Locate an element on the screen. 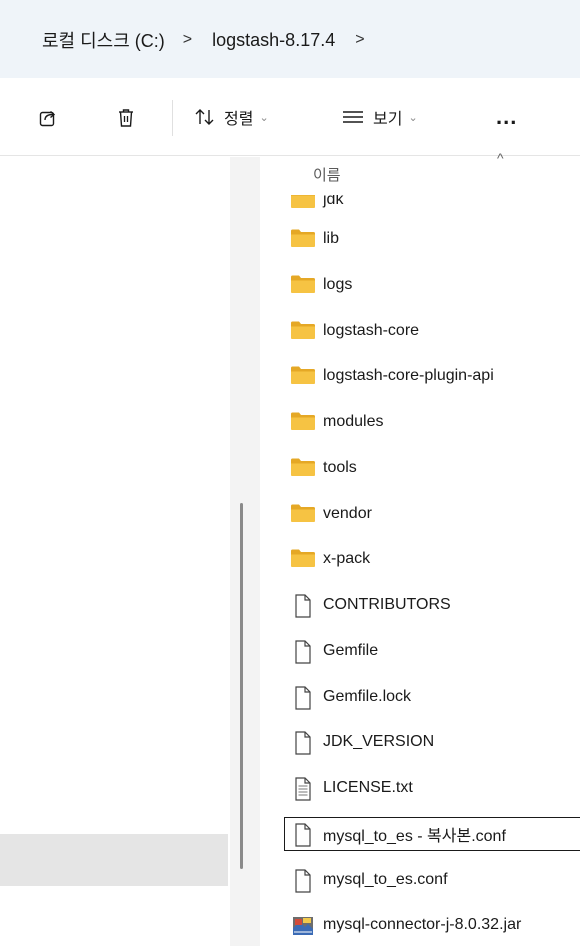 This screenshot has width=580, height=946. folder-item: logstash-core is located at coordinates (430, 331).